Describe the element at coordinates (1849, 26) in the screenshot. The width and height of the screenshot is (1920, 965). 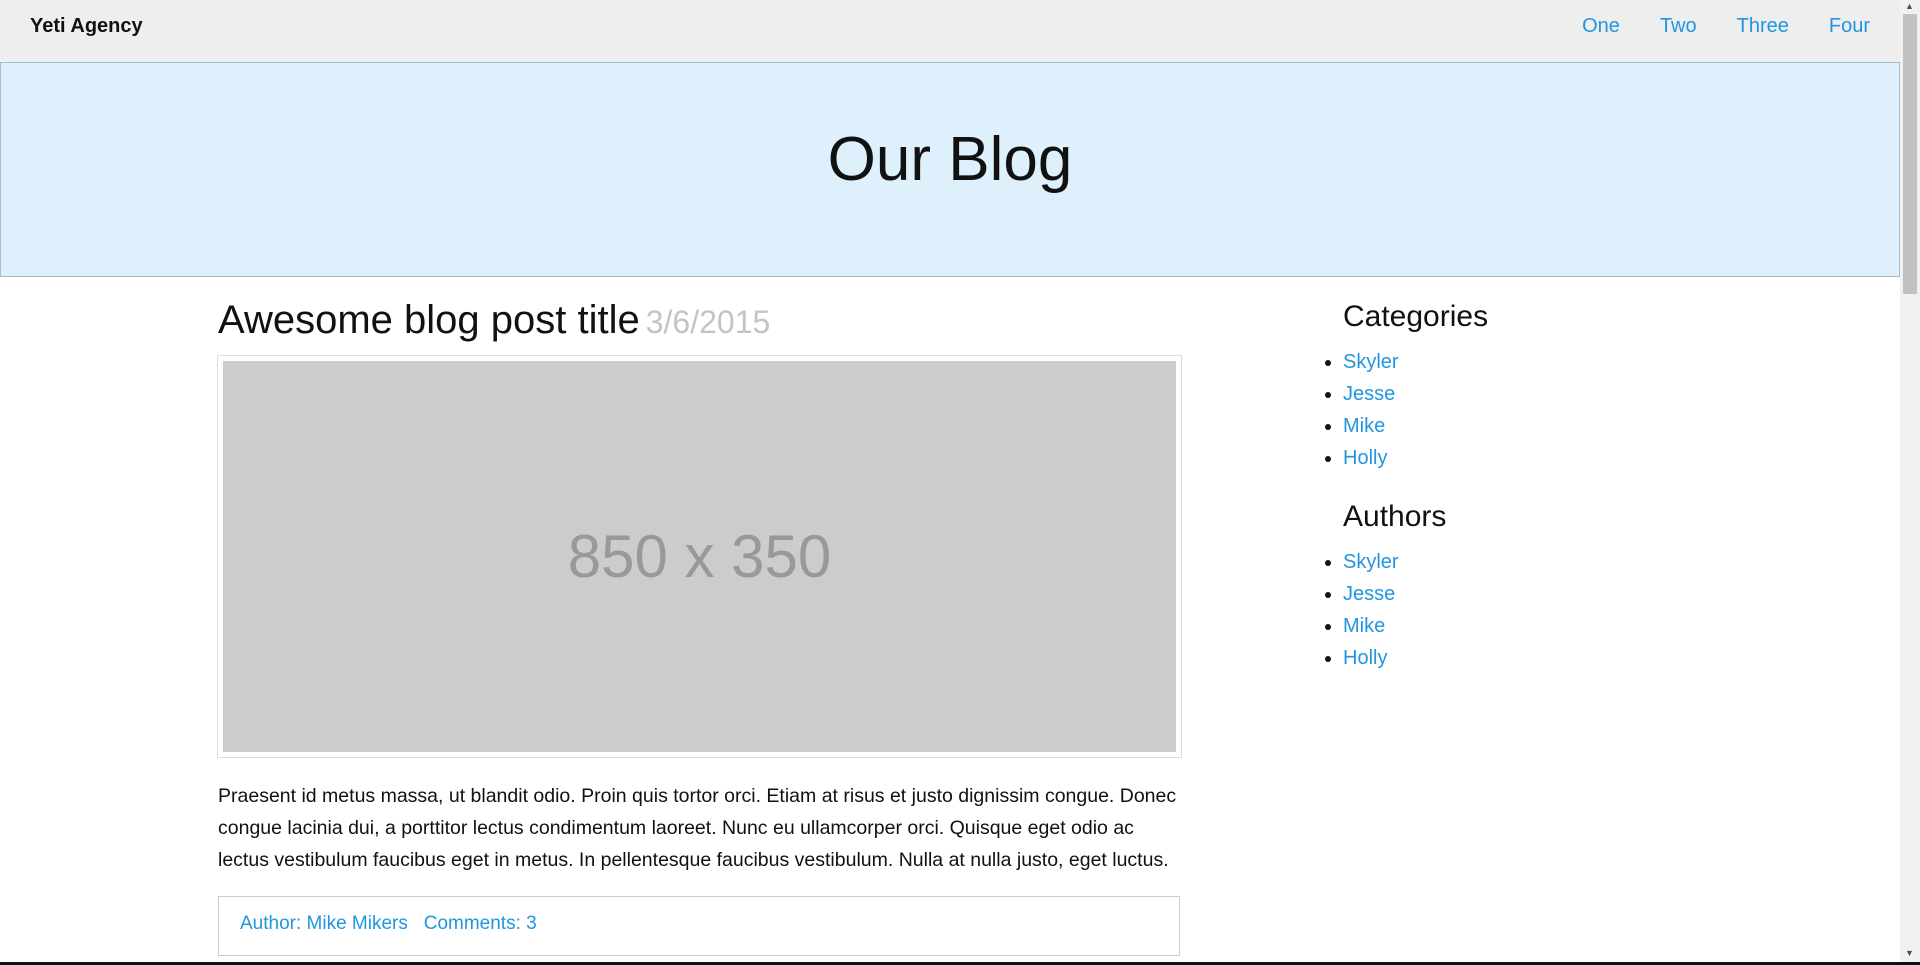
I see `nav-link-four: Four` at that location.